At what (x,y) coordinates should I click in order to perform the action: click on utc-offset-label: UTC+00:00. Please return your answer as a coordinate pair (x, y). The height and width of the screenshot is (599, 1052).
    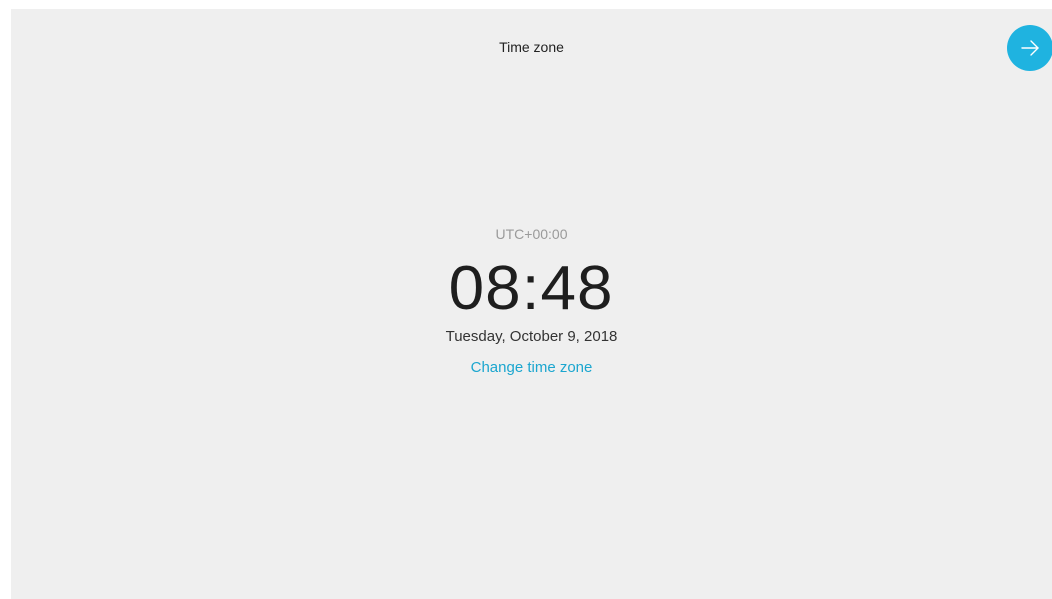
    Looking at the image, I should click on (531, 234).